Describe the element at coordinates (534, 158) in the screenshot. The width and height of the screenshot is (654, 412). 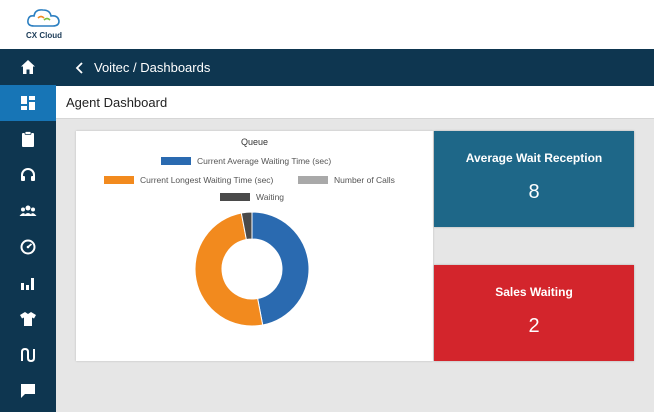
I see `kpi-label: Average Wait Reception` at that location.